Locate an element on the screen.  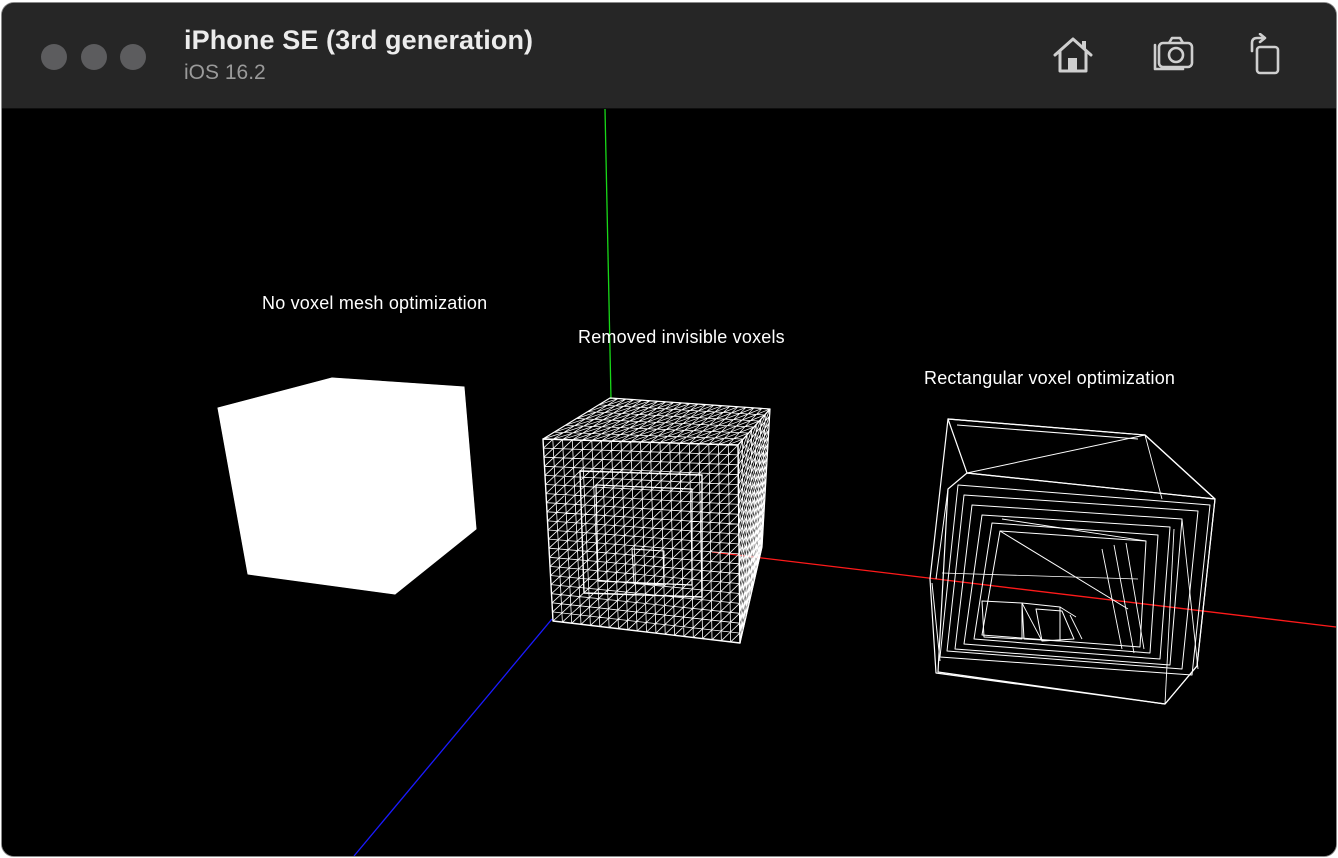
device-title: iPhone SE (3rd generation) is located at coordinates (359, 40).